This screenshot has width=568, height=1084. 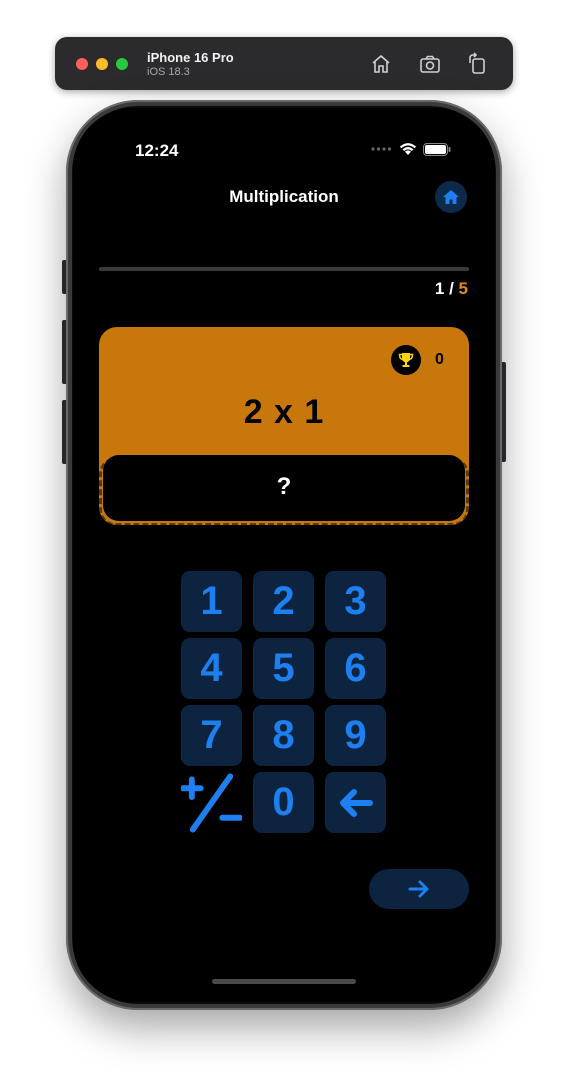 I want to click on close-window-button, so click(x=82, y=64).